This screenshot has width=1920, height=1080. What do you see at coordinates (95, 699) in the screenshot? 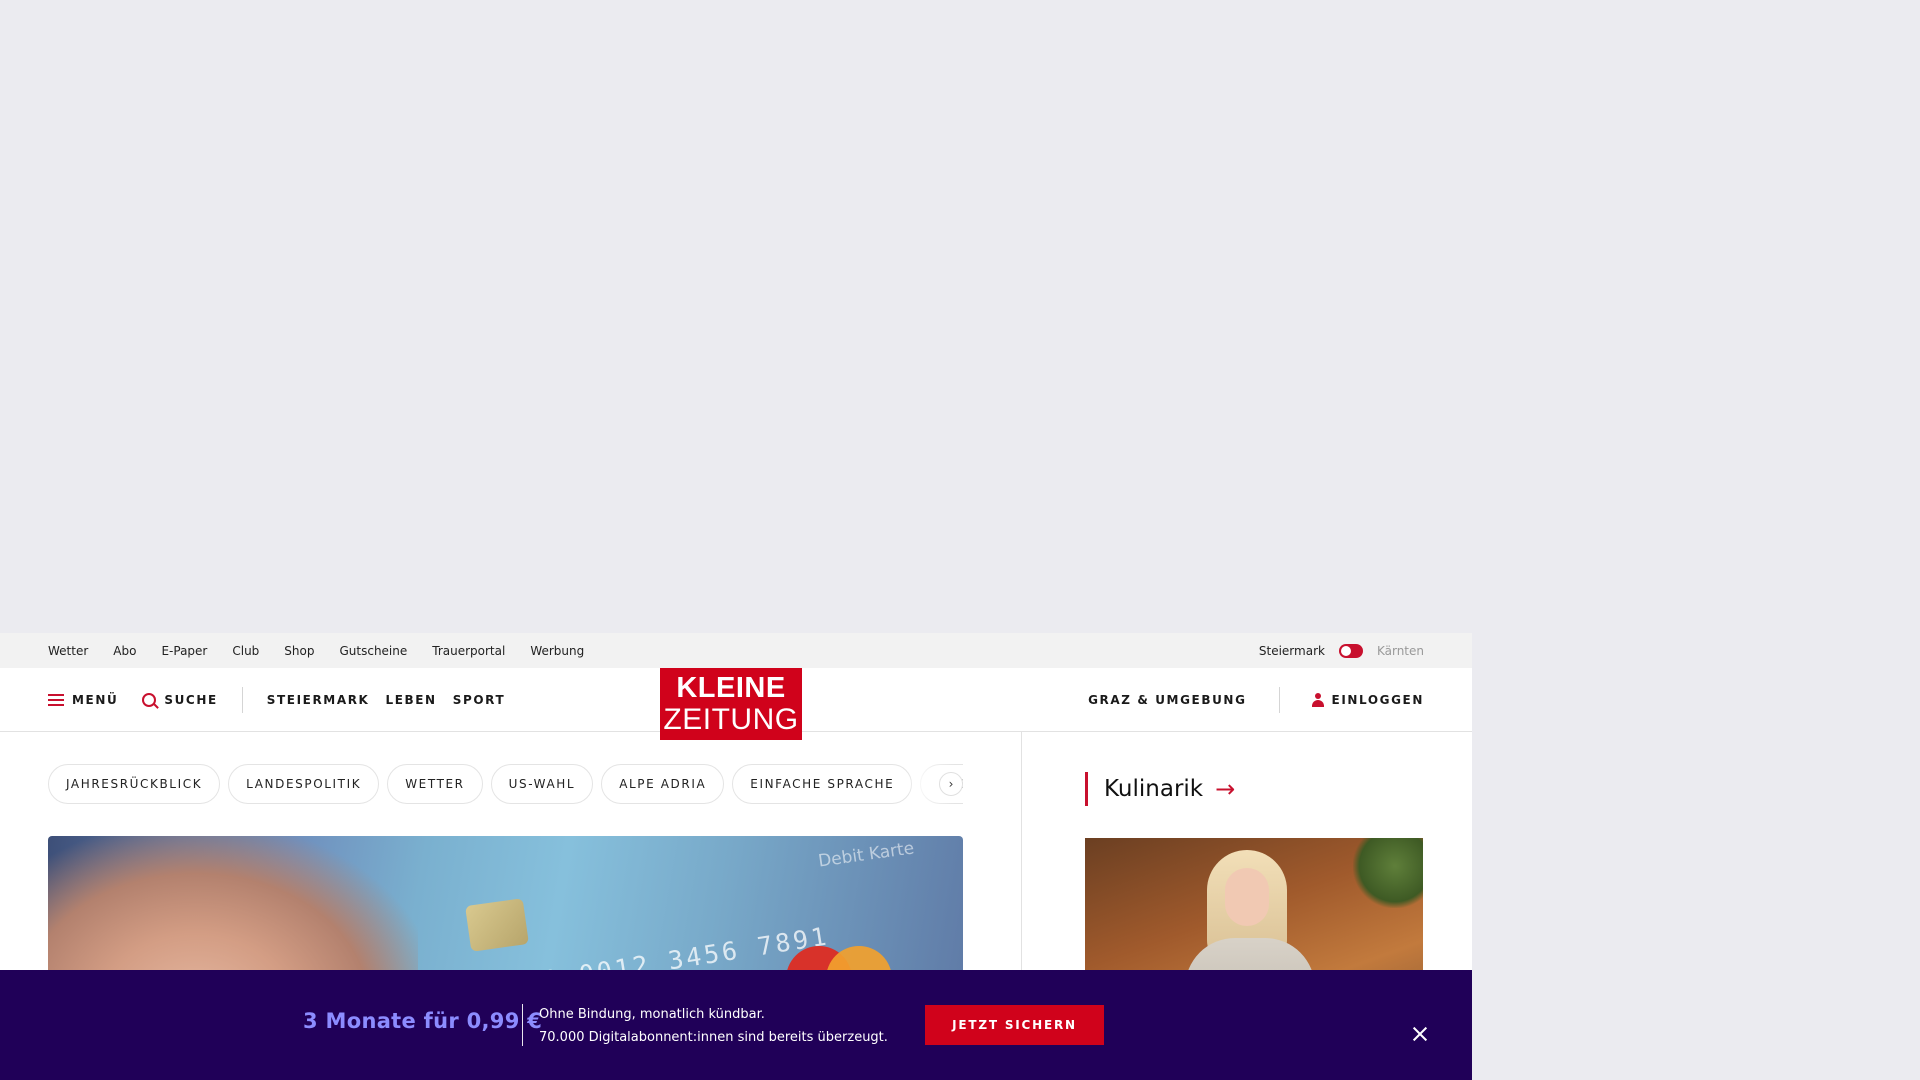
I see `menu-label: MENÜ` at bounding box center [95, 699].